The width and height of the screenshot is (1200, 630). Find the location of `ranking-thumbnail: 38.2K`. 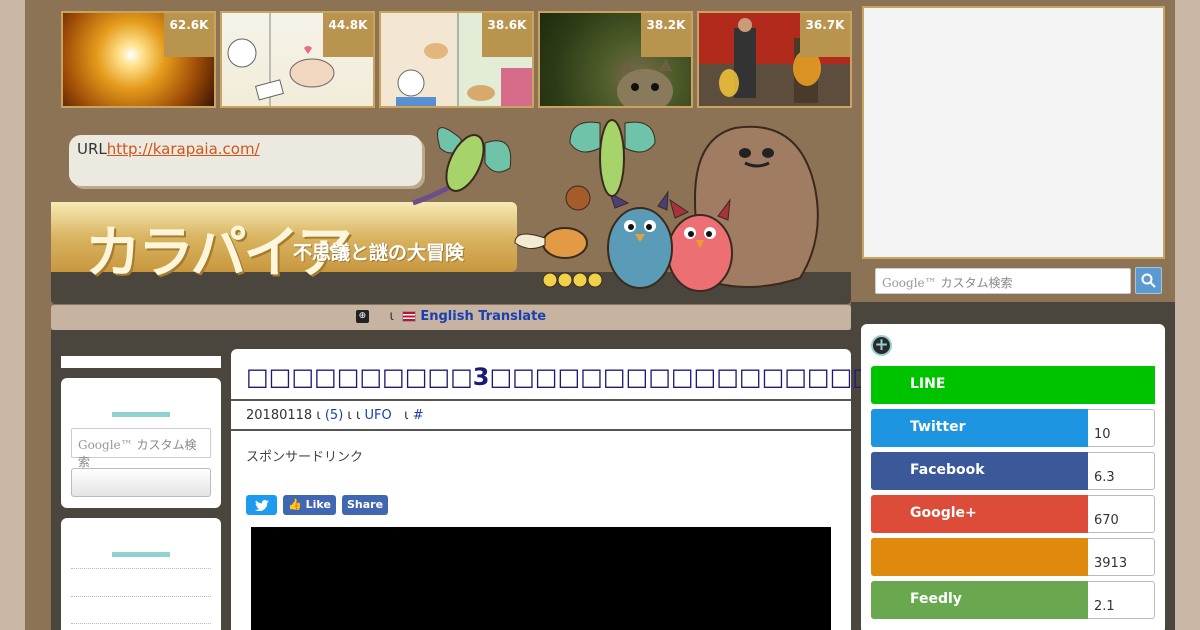

ranking-thumbnail: 38.2K is located at coordinates (615, 59).